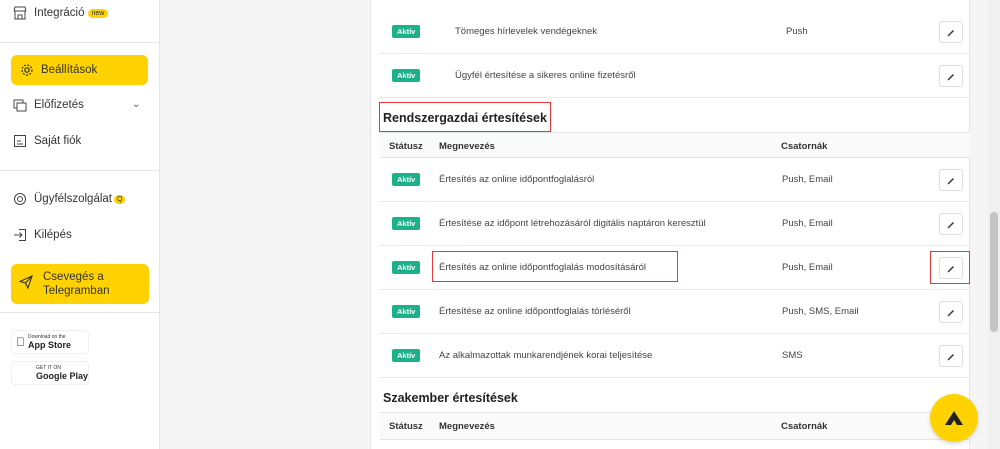 This screenshot has width=1000, height=449. What do you see at coordinates (62, 376) in the screenshot?
I see `google-play-big: Google Play` at bounding box center [62, 376].